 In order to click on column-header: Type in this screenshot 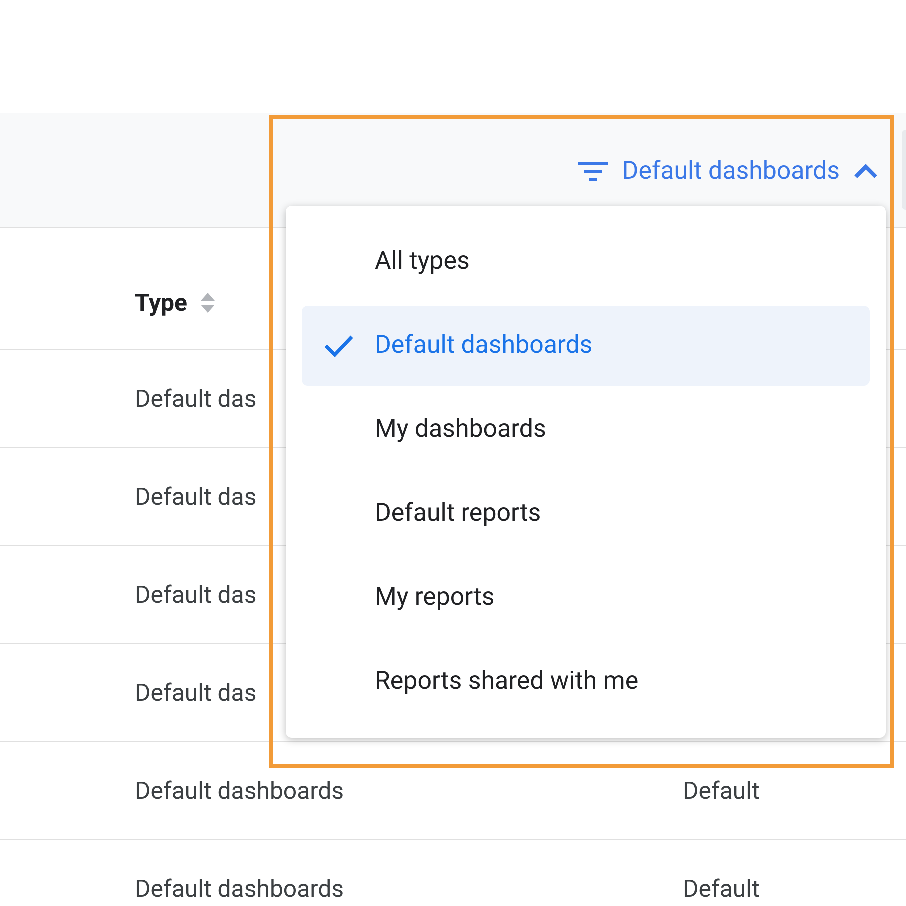, I will do `click(161, 302)`.